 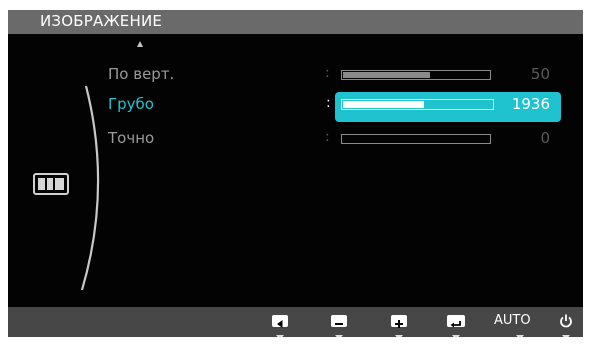 I want to click on auto-button: AUTO, so click(x=512, y=325).